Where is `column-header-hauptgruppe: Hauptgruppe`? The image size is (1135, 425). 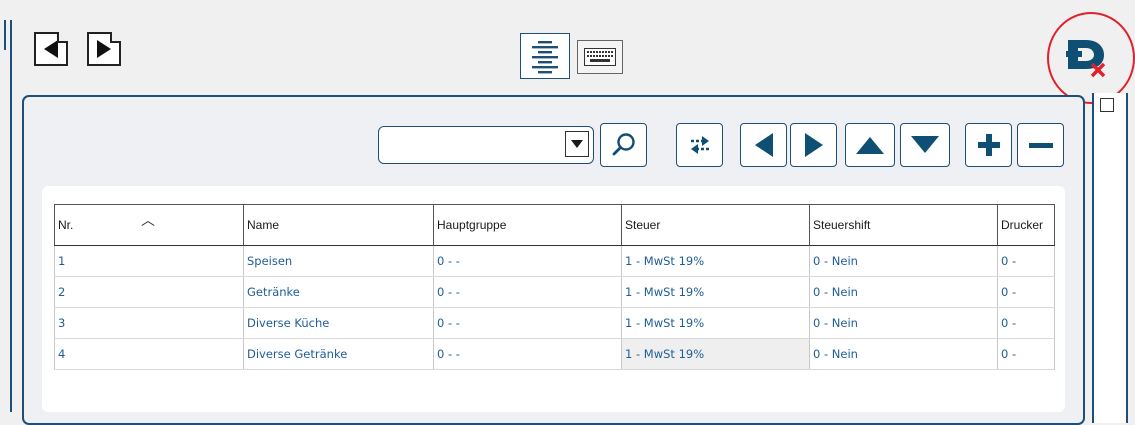
column-header-hauptgruppe: Hauptgruppe is located at coordinates (527, 225).